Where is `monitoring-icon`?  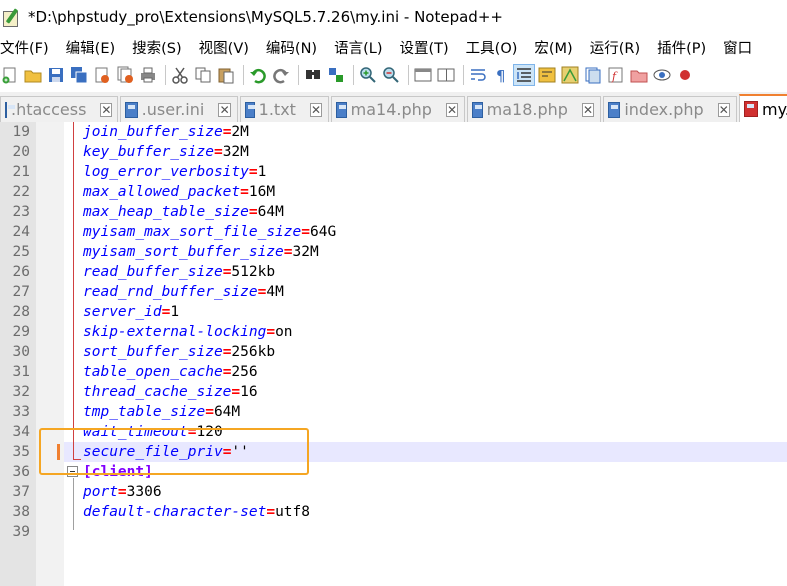
monitoring-icon is located at coordinates (662, 75).